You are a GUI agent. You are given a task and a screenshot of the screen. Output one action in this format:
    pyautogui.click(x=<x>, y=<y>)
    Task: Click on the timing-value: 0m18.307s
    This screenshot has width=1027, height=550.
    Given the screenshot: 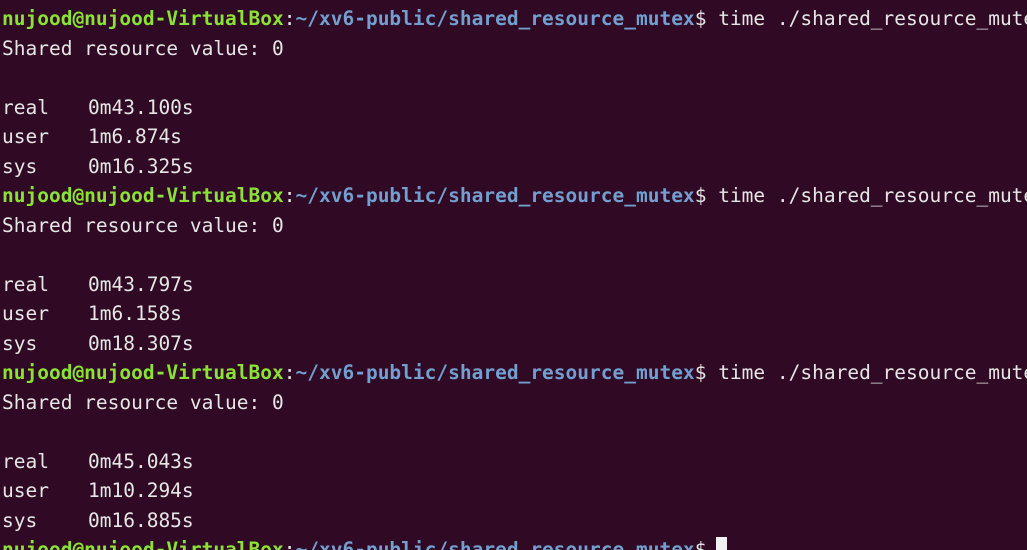 What is the action you would take?
    pyautogui.click(x=141, y=343)
    